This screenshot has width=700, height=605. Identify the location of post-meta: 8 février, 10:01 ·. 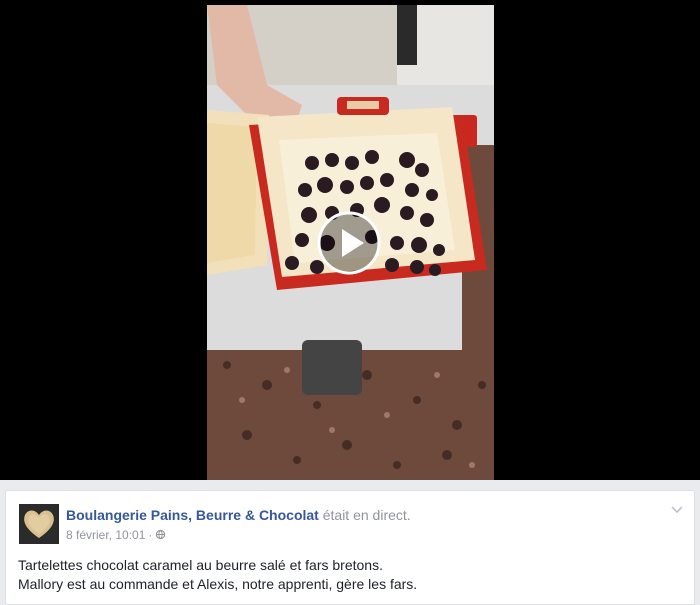
(116, 535).